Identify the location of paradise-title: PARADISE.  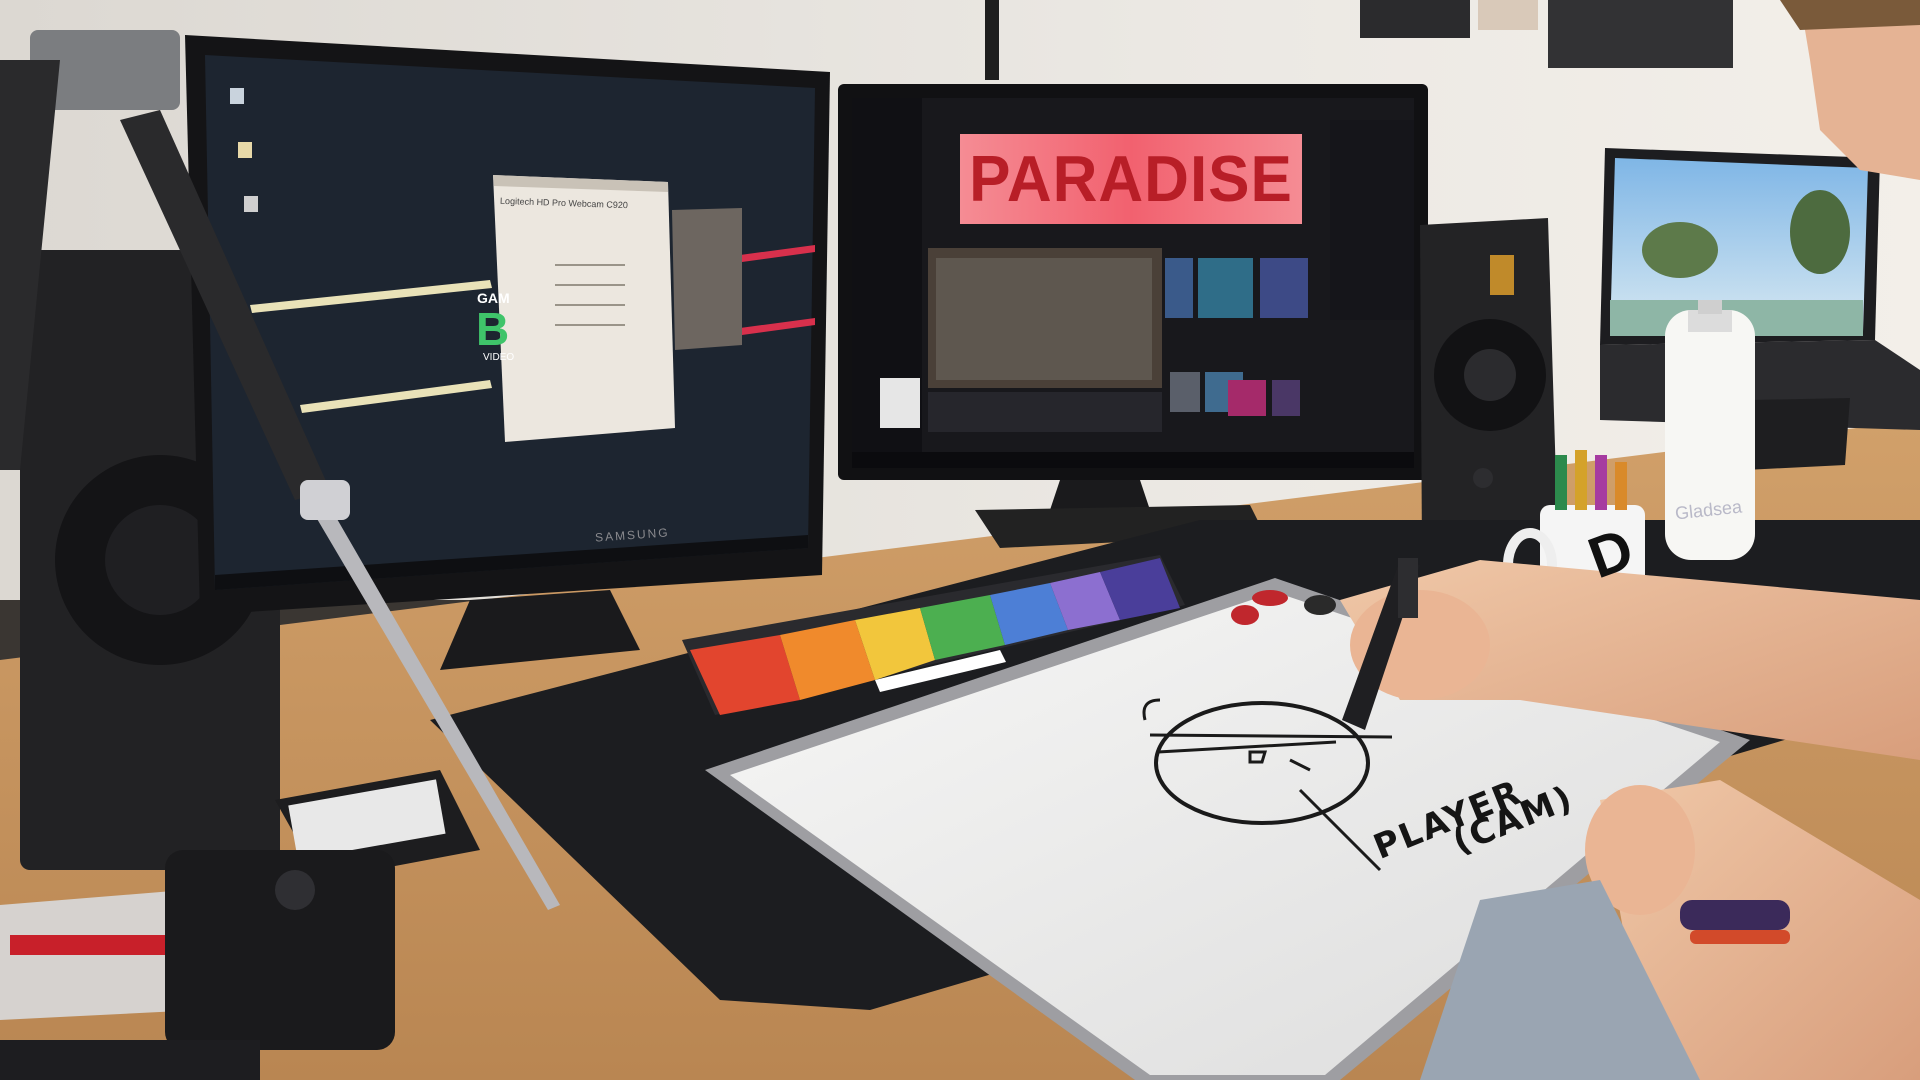
(1131, 179).